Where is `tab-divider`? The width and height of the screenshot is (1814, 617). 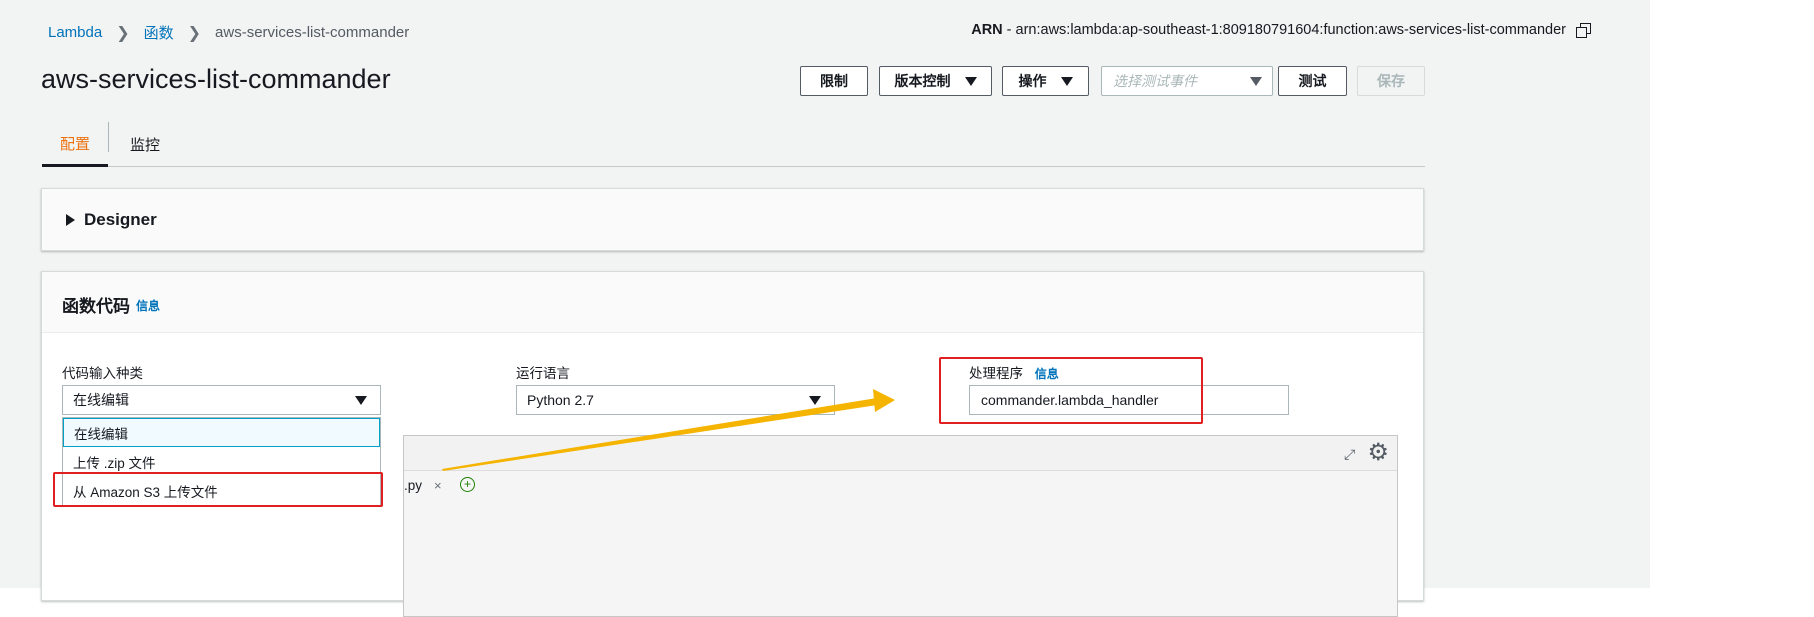 tab-divider is located at coordinates (108, 137).